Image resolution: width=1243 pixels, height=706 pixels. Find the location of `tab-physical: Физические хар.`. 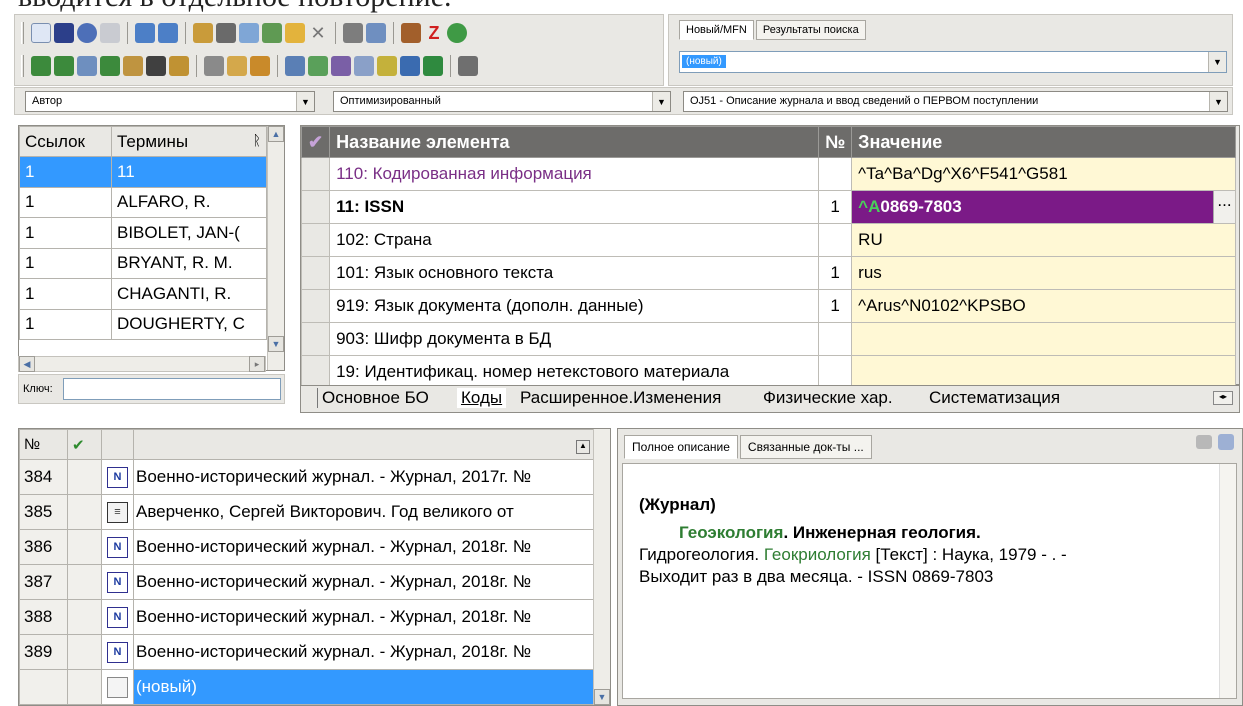

tab-physical: Физические хар. is located at coordinates (828, 398).